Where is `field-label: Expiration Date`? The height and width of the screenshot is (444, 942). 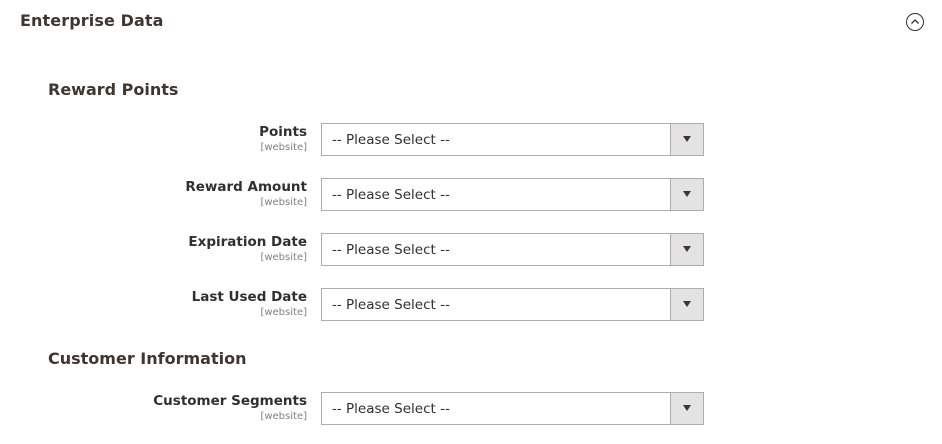
field-label: Expiration Date is located at coordinates (247, 242).